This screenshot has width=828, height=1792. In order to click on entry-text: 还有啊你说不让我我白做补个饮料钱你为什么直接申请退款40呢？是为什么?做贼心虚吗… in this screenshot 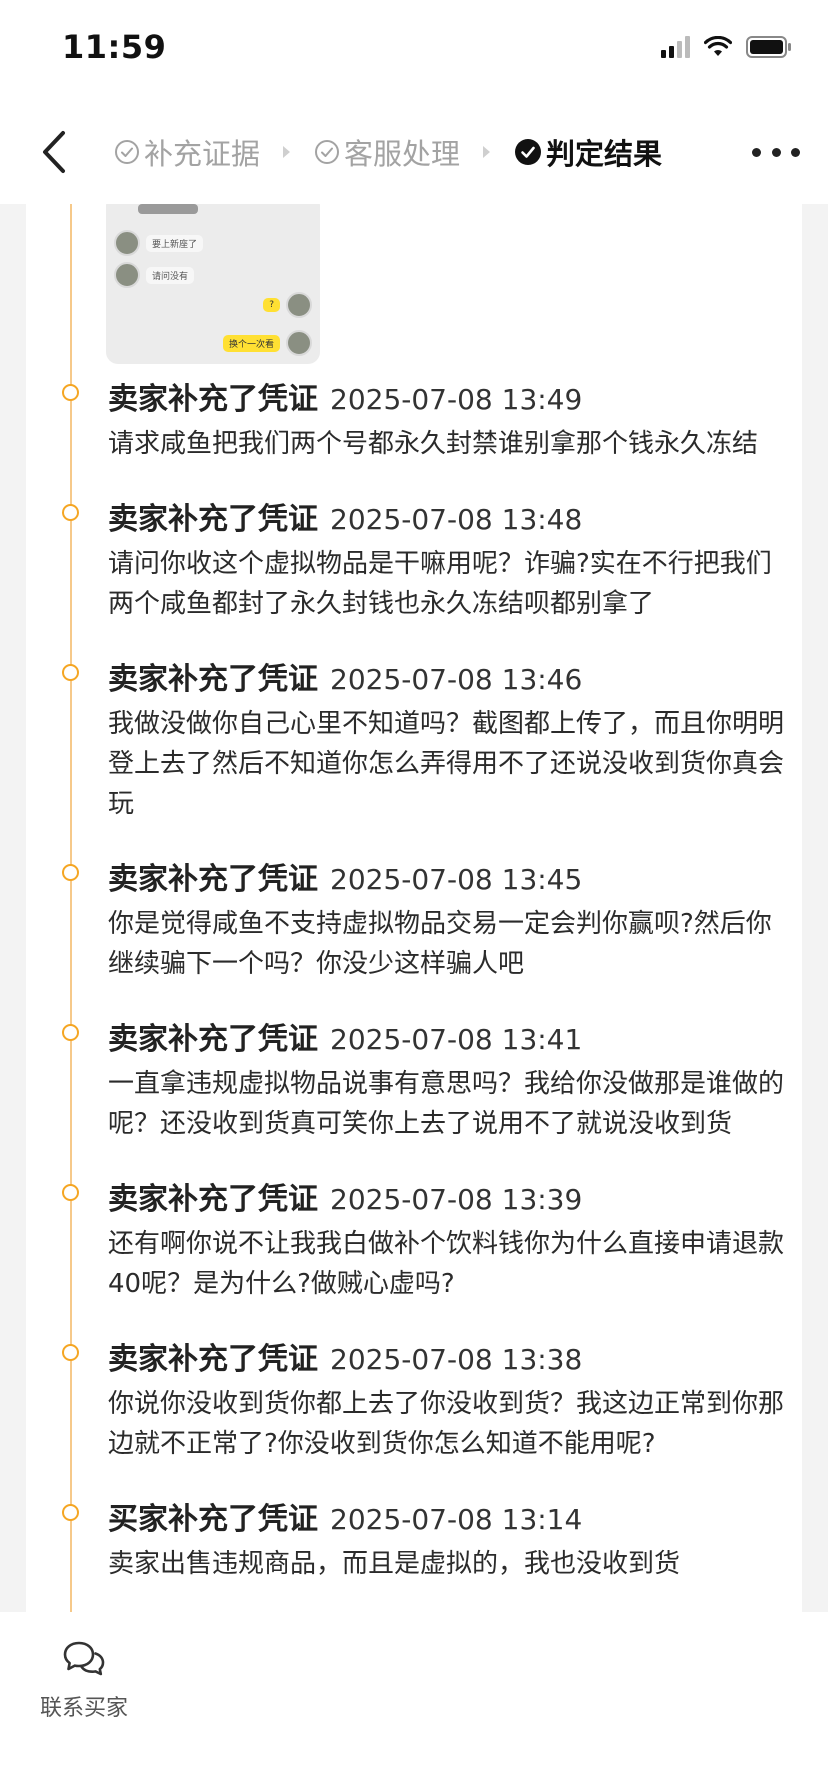, I will do `click(446, 1264)`.